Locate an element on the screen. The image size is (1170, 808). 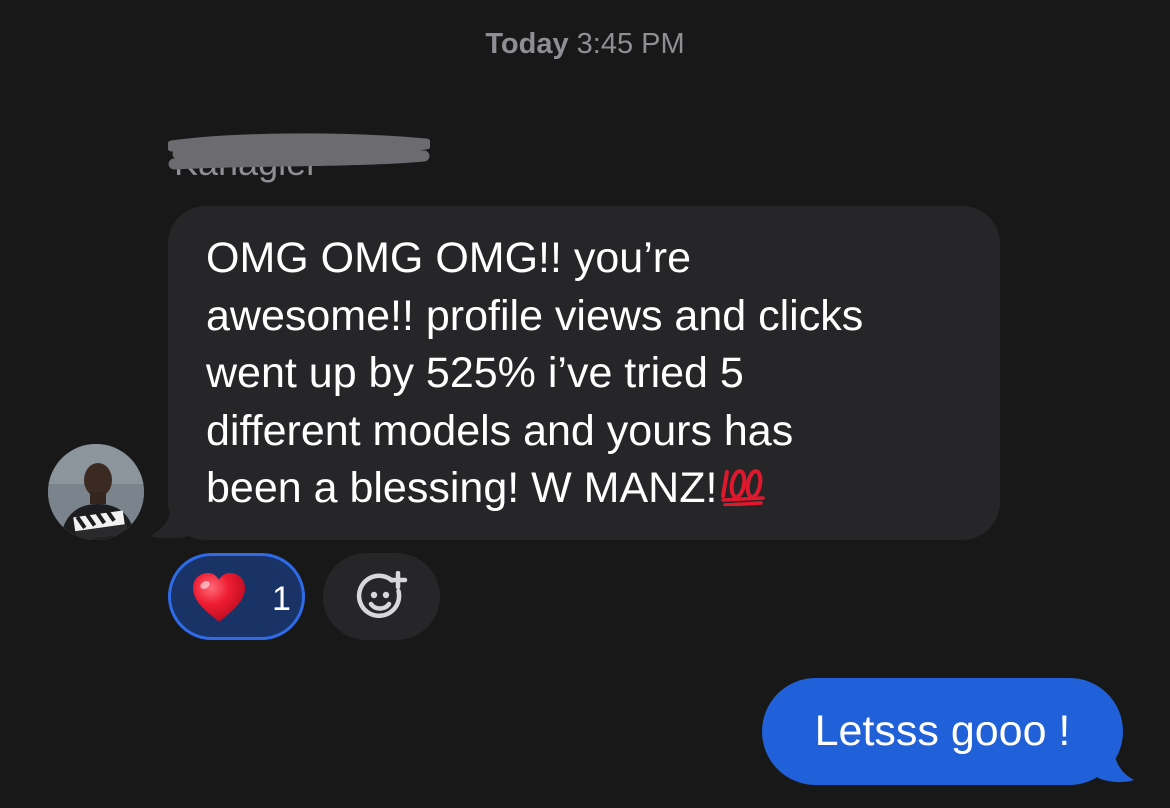
add-reaction-button is located at coordinates (381, 596).